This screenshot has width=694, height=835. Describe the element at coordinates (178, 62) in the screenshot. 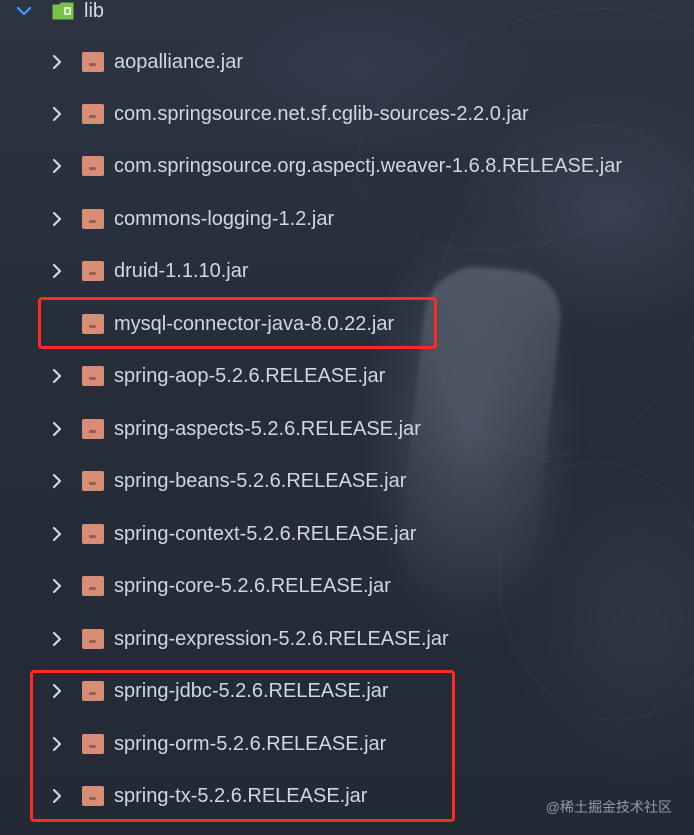

I see `jar-label: aopalliance.jar` at that location.